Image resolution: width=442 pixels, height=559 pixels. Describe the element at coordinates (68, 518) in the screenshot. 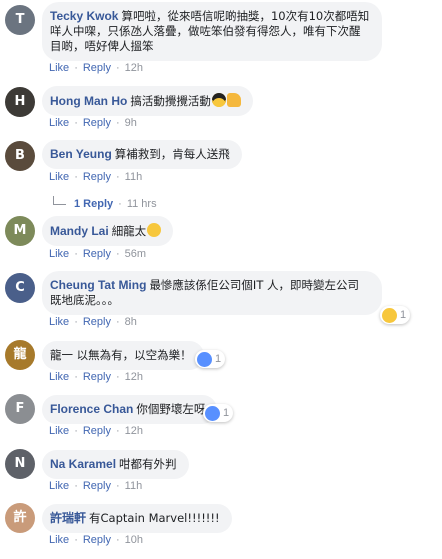

I see `commenter-name: 許瑞軒` at that location.